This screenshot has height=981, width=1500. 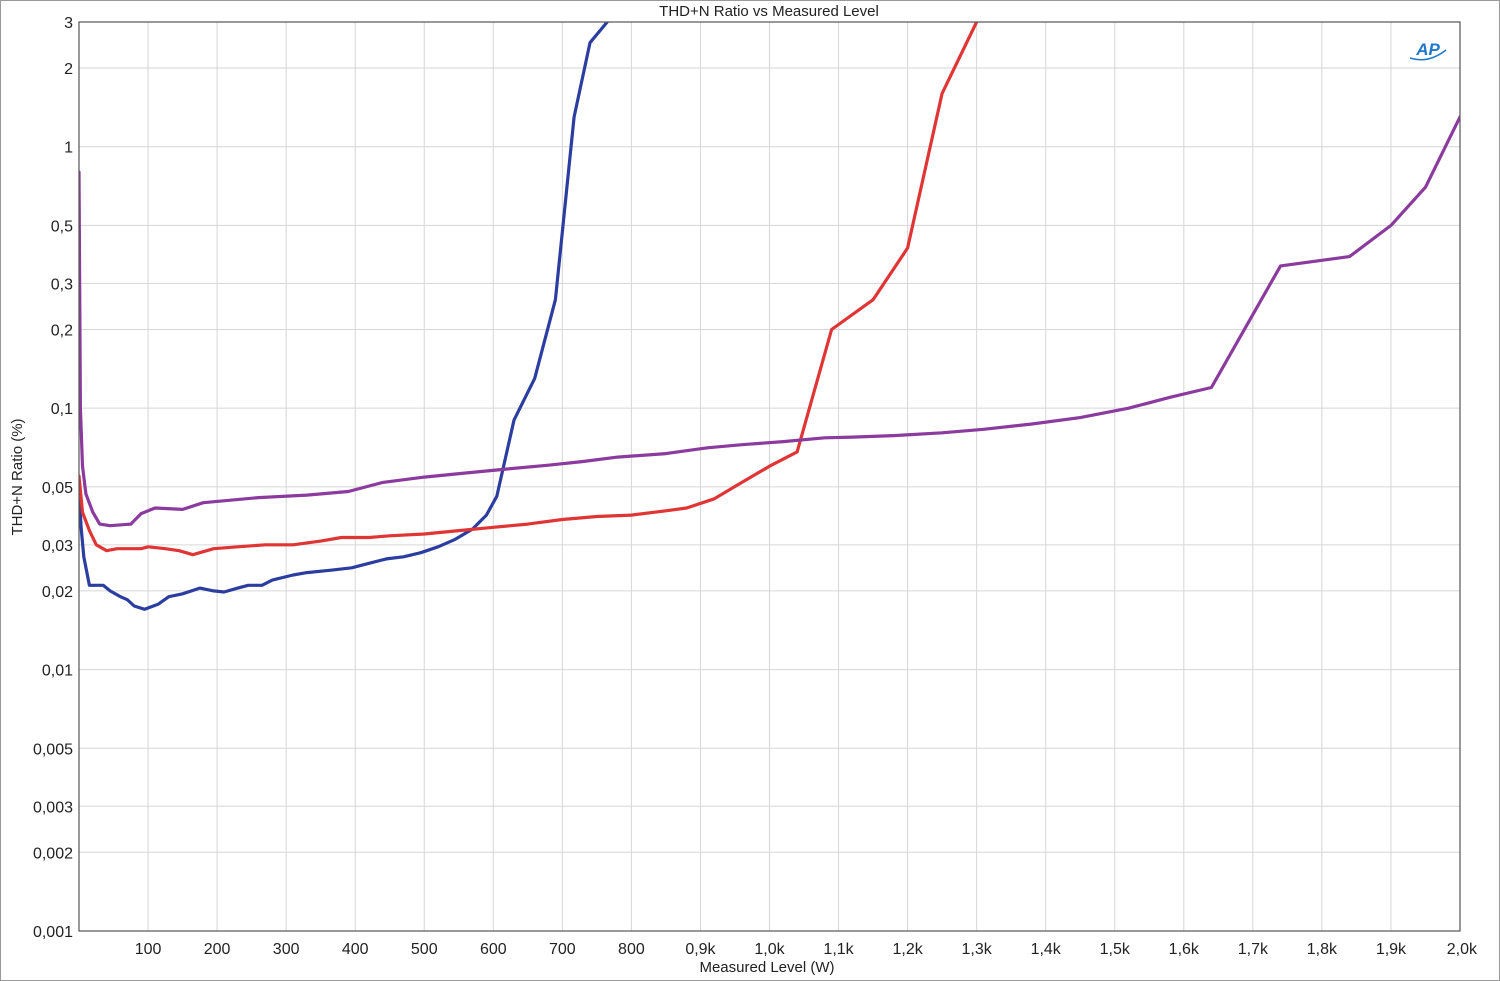 I want to click on x-tick-label: 400, so click(x=355, y=949).